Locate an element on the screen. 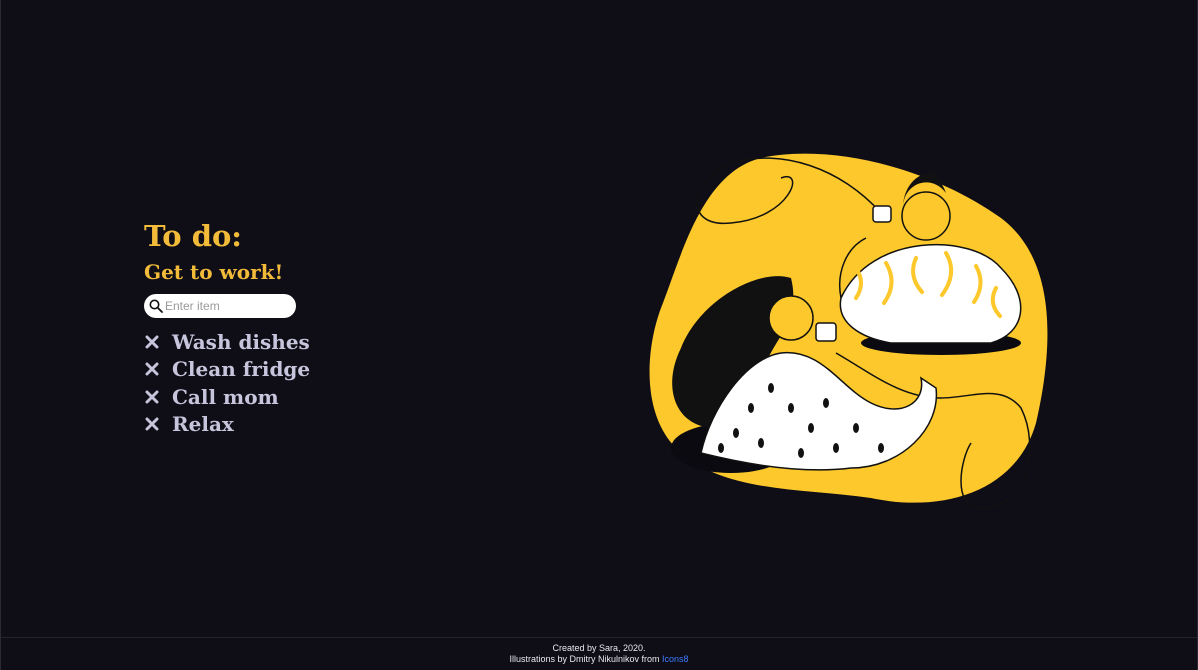 This screenshot has height=670, width=1198. list-item: Relax is located at coordinates (294, 425).